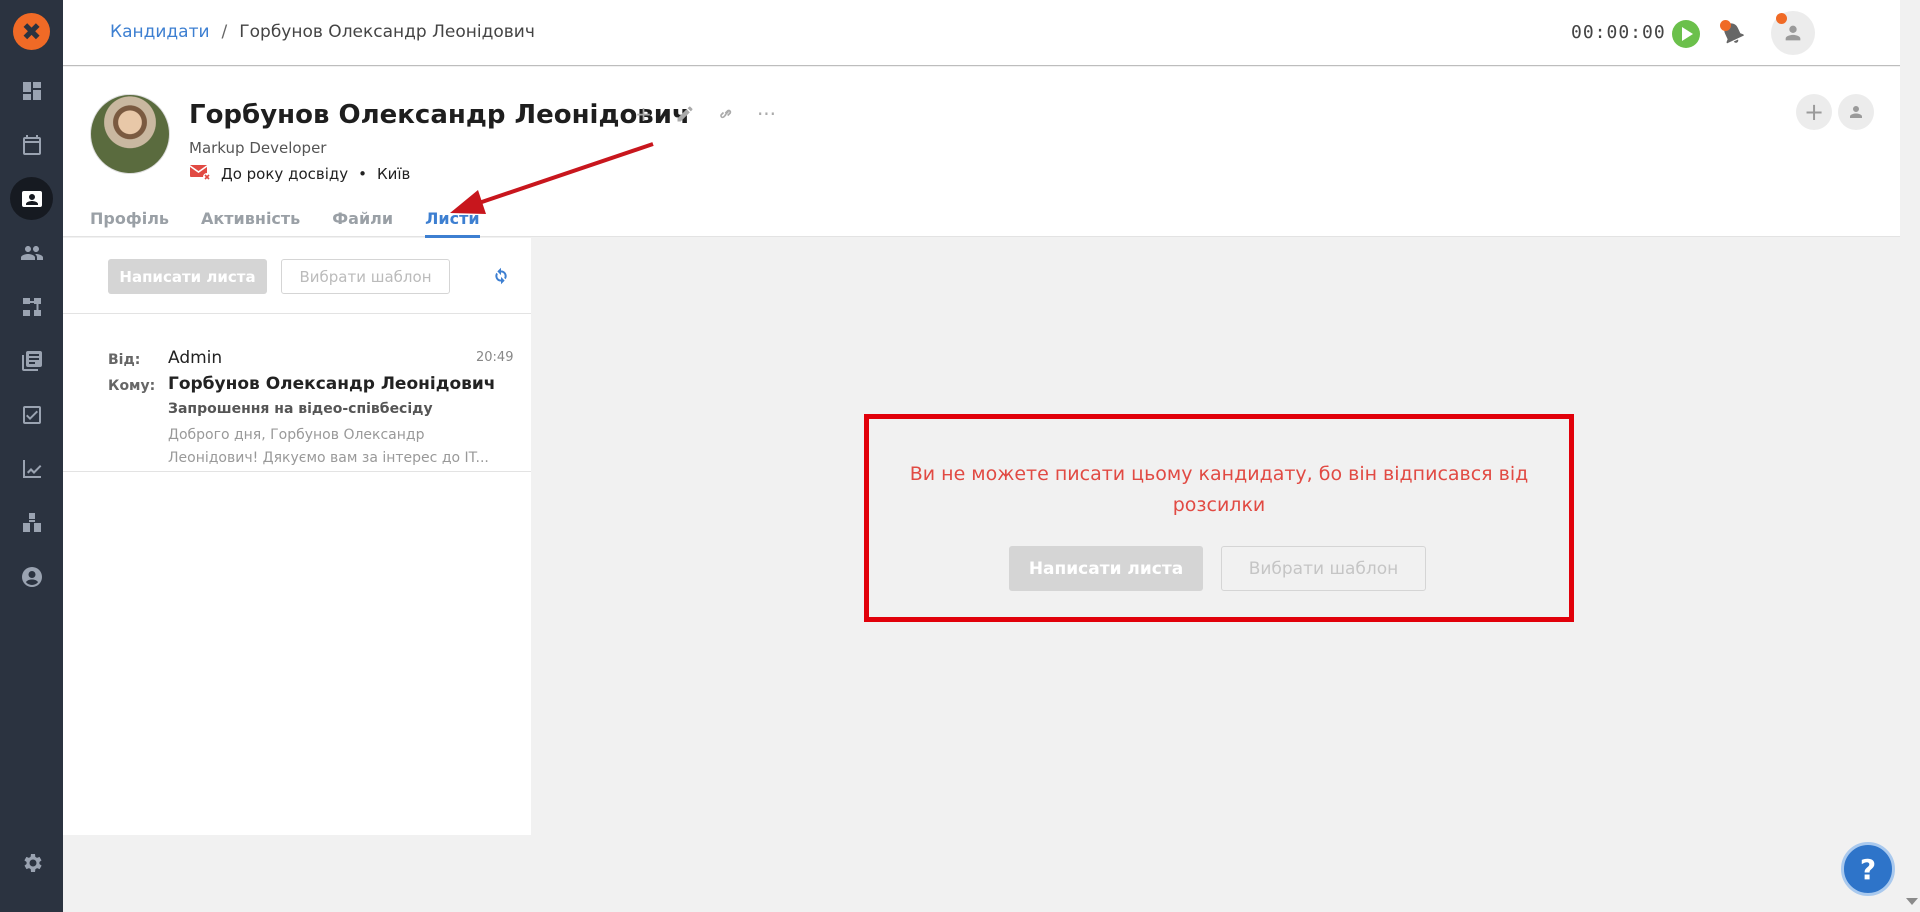  What do you see at coordinates (31, 306) in the screenshot?
I see `hierarchy-icon` at bounding box center [31, 306].